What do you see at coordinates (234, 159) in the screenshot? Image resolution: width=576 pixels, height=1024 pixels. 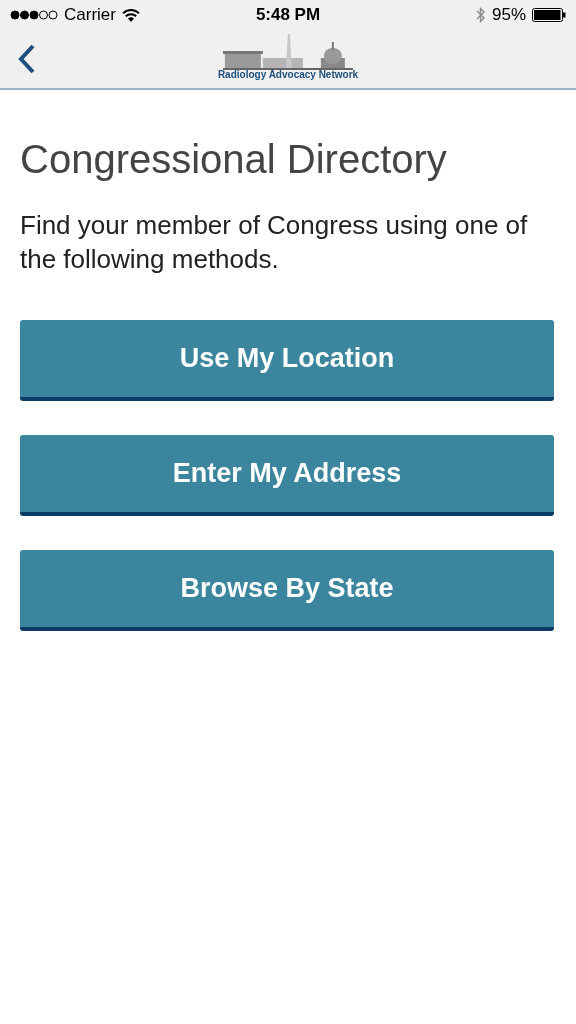 I see `page-title: Congressional Directory` at bounding box center [234, 159].